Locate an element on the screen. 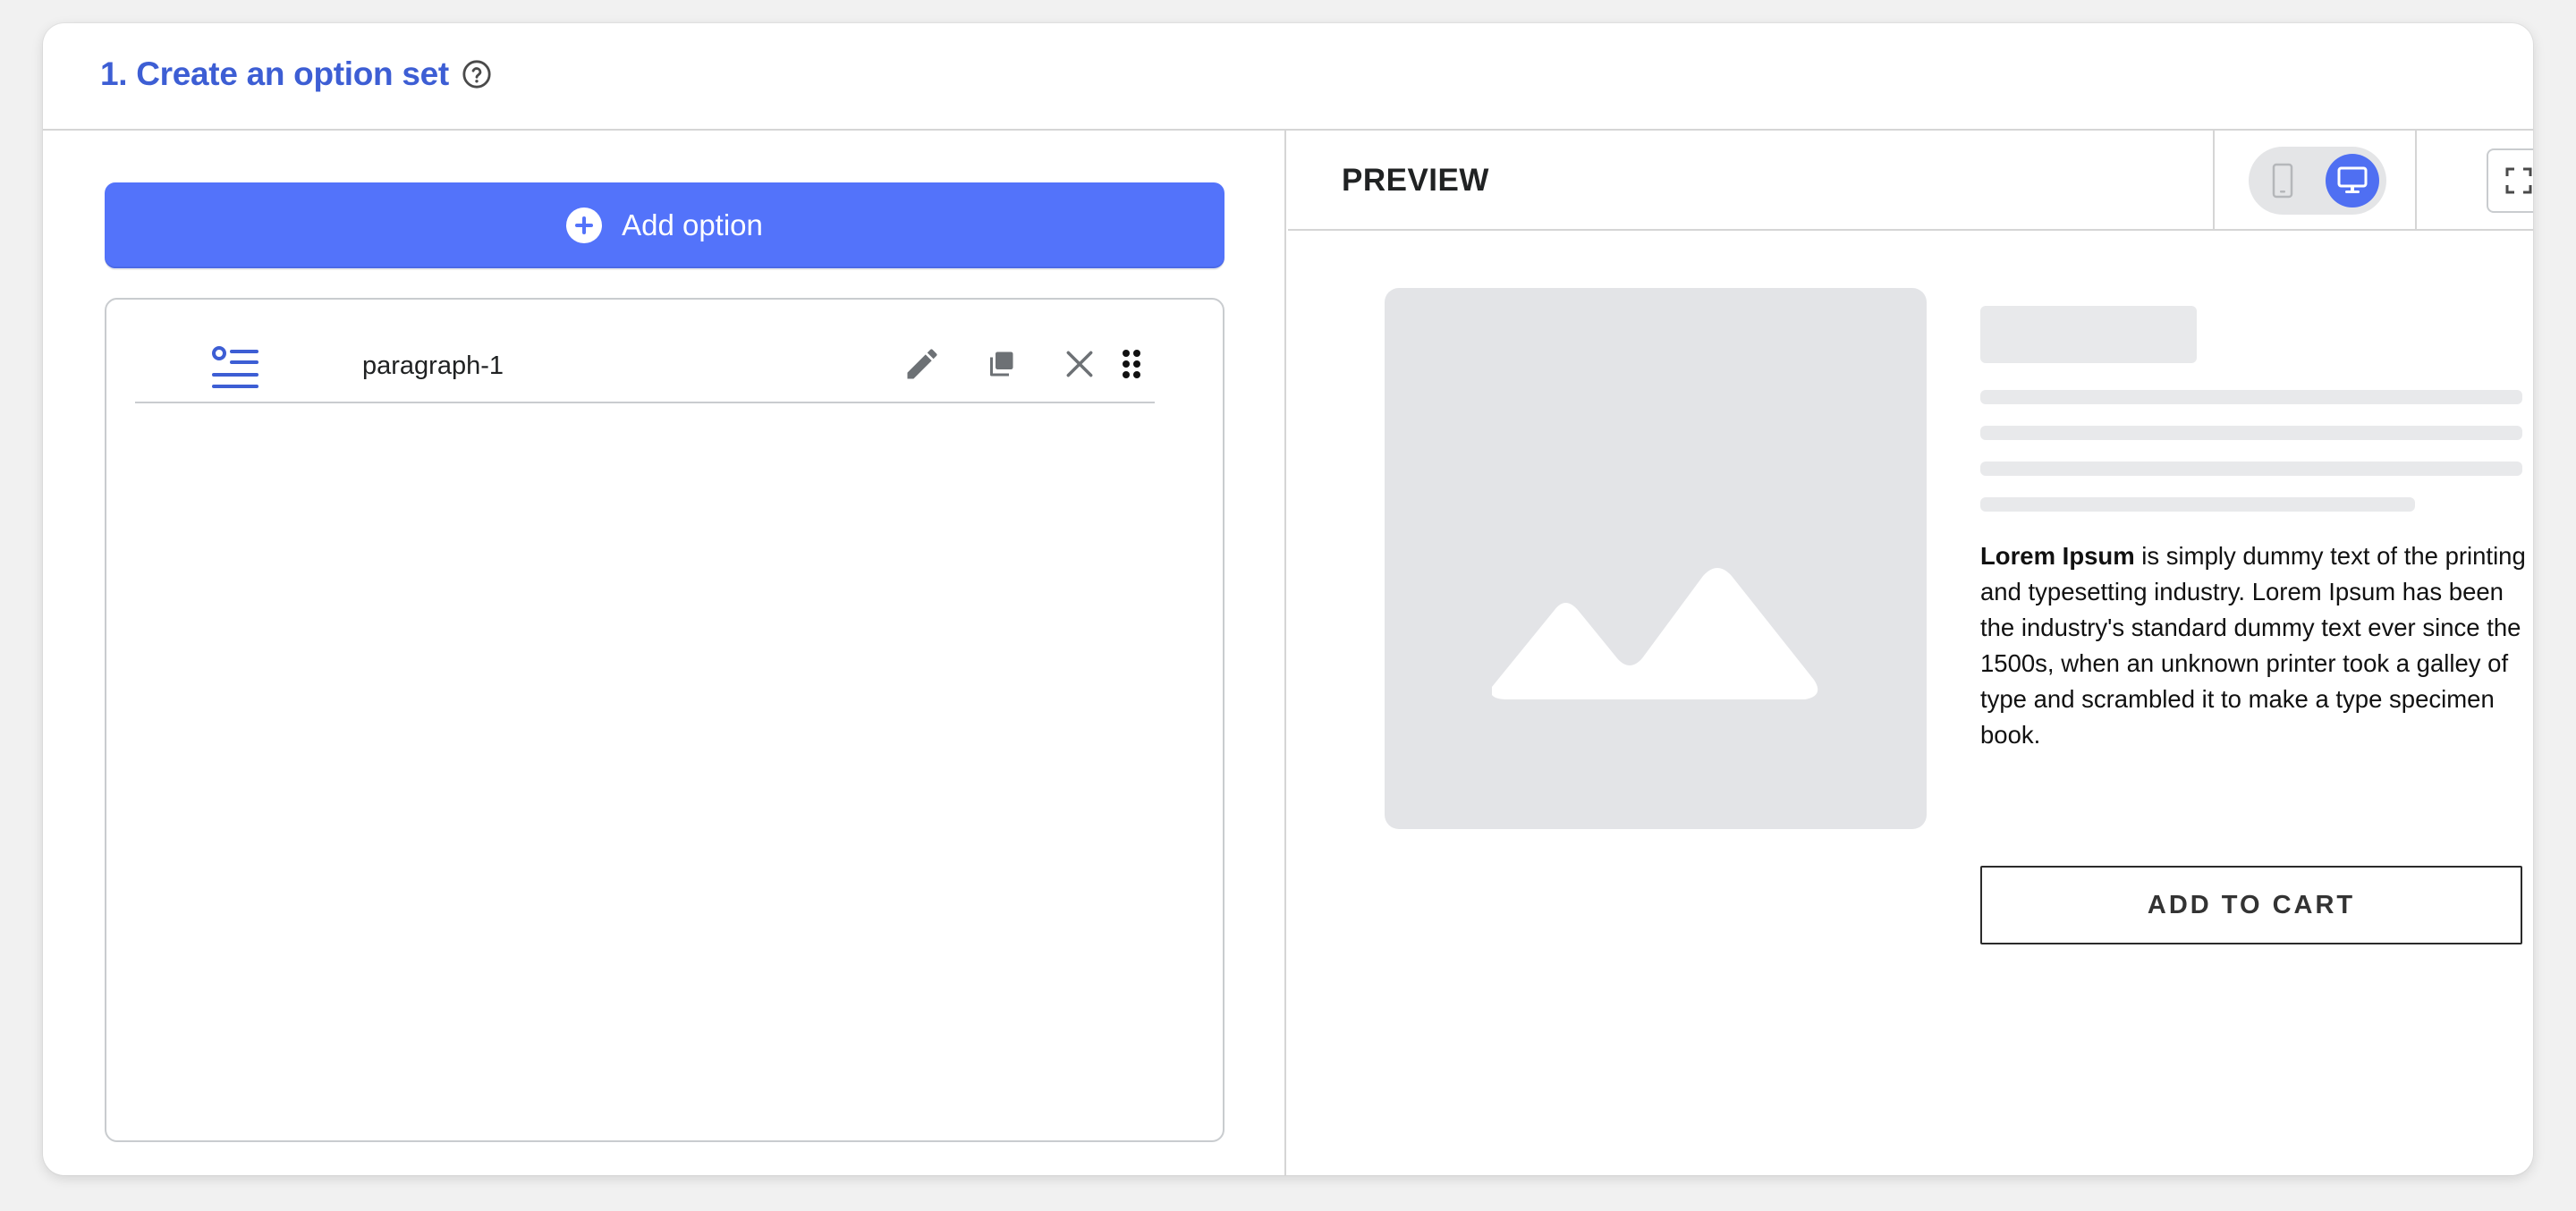 This screenshot has height=1211, width=2576. mobile-view-button is located at coordinates (2282, 180).